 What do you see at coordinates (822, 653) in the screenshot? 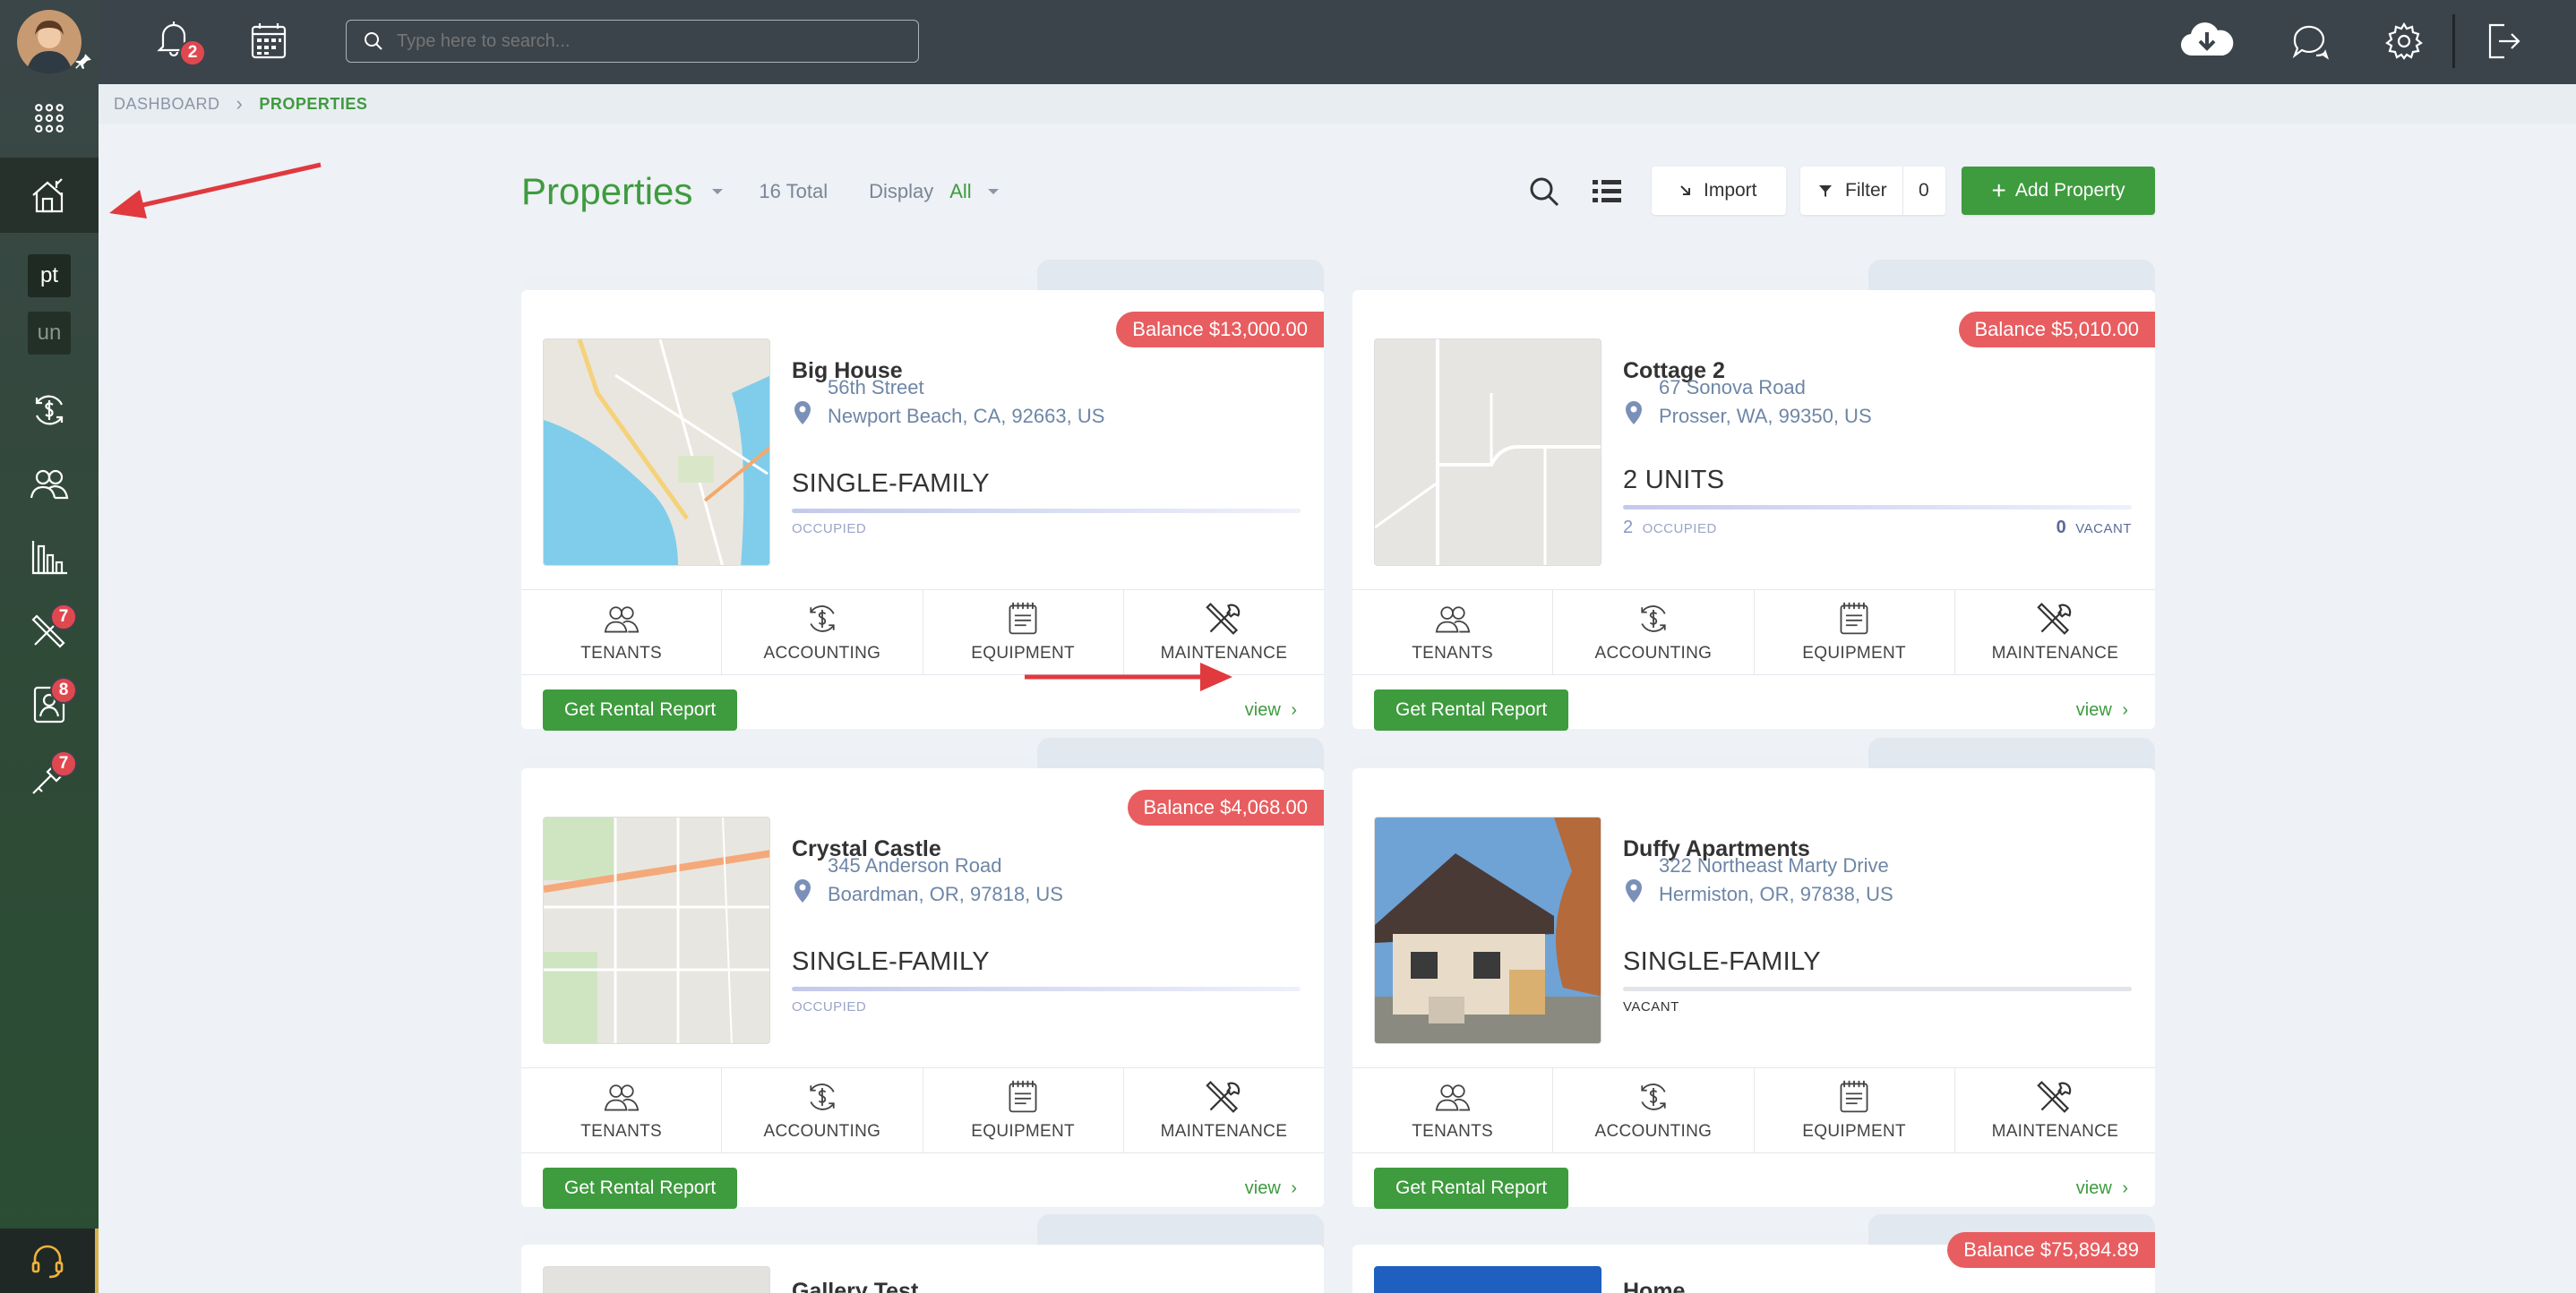
I see `accounting-label: ACCOUNTING` at bounding box center [822, 653].